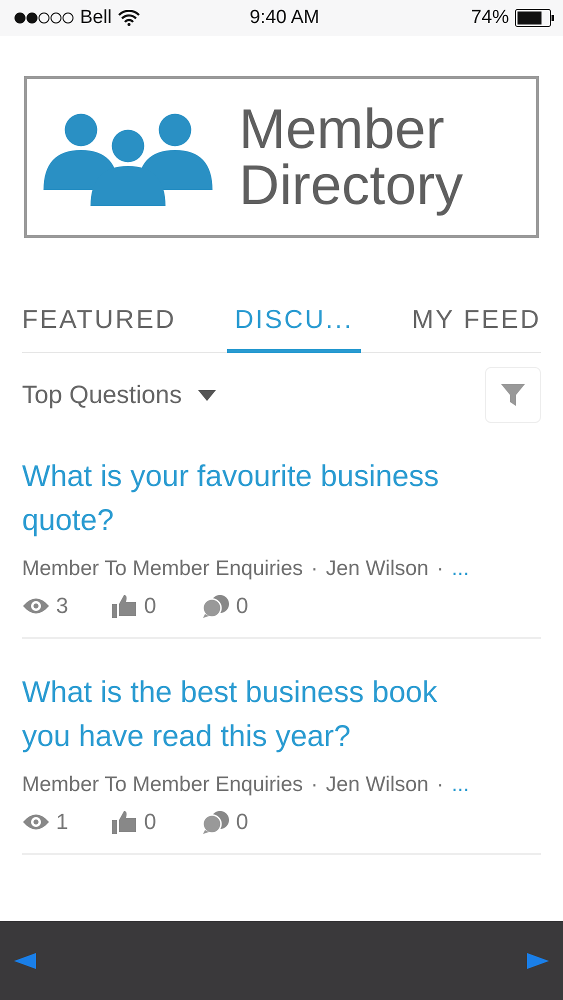  What do you see at coordinates (103, 326) in the screenshot?
I see `tab: FEATURED` at bounding box center [103, 326].